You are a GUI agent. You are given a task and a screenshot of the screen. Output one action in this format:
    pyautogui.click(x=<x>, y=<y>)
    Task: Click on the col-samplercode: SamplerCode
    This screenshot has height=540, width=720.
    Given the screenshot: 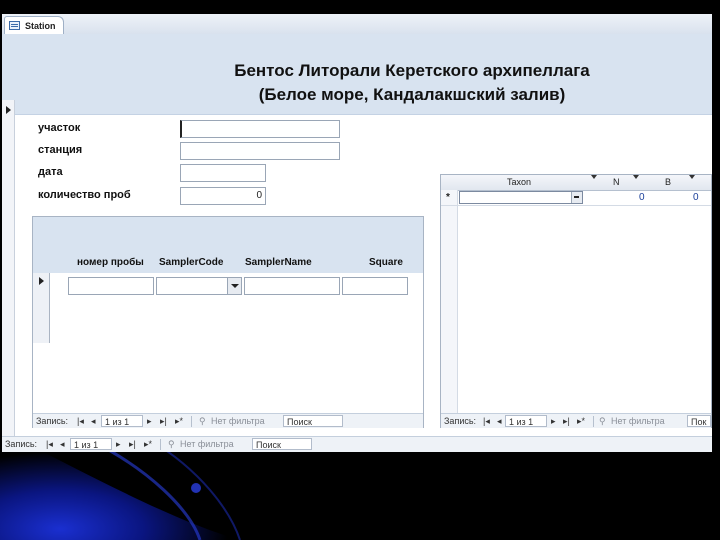 What is the action you would take?
    pyautogui.click(x=191, y=262)
    